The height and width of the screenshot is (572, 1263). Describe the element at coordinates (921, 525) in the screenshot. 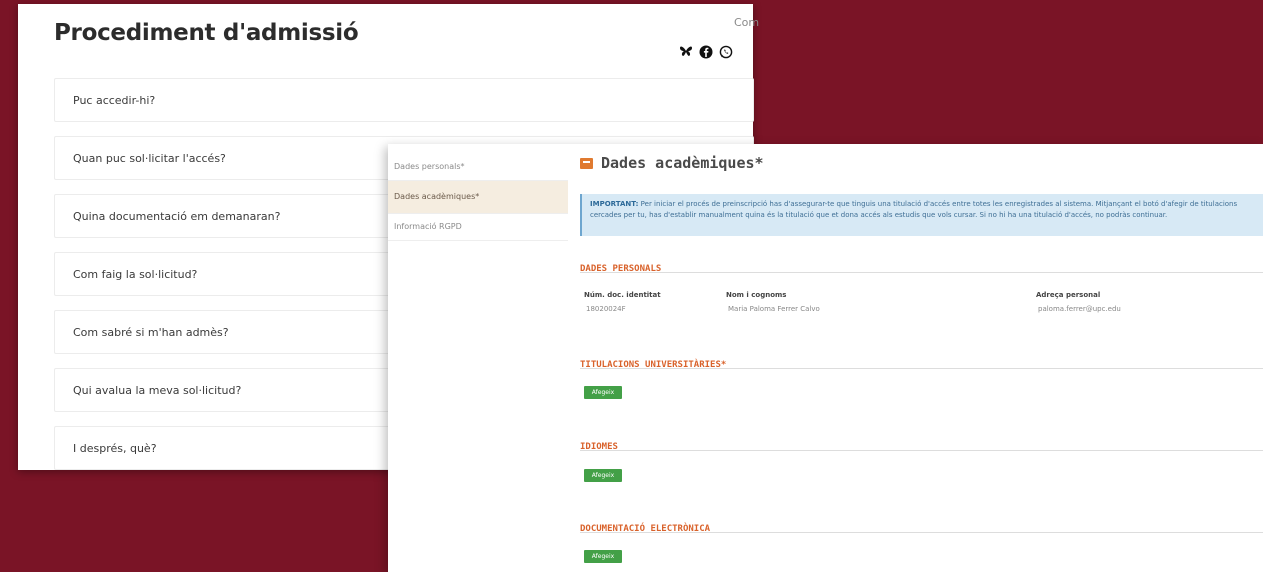

I see `subsection-electronic-documents: DOCUMENTACIÓ ELECTRÒNICA` at that location.